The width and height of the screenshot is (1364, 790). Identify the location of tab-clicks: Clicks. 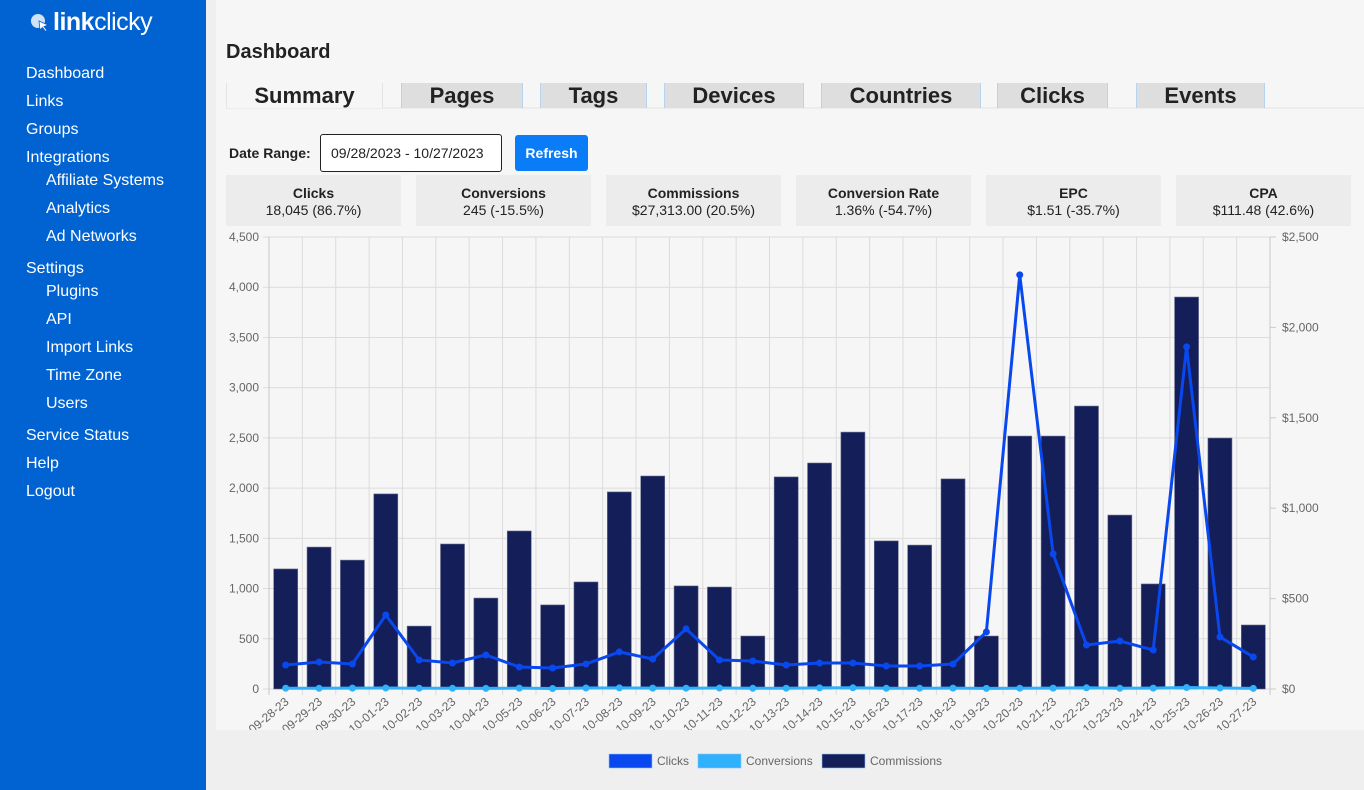
(1052, 95).